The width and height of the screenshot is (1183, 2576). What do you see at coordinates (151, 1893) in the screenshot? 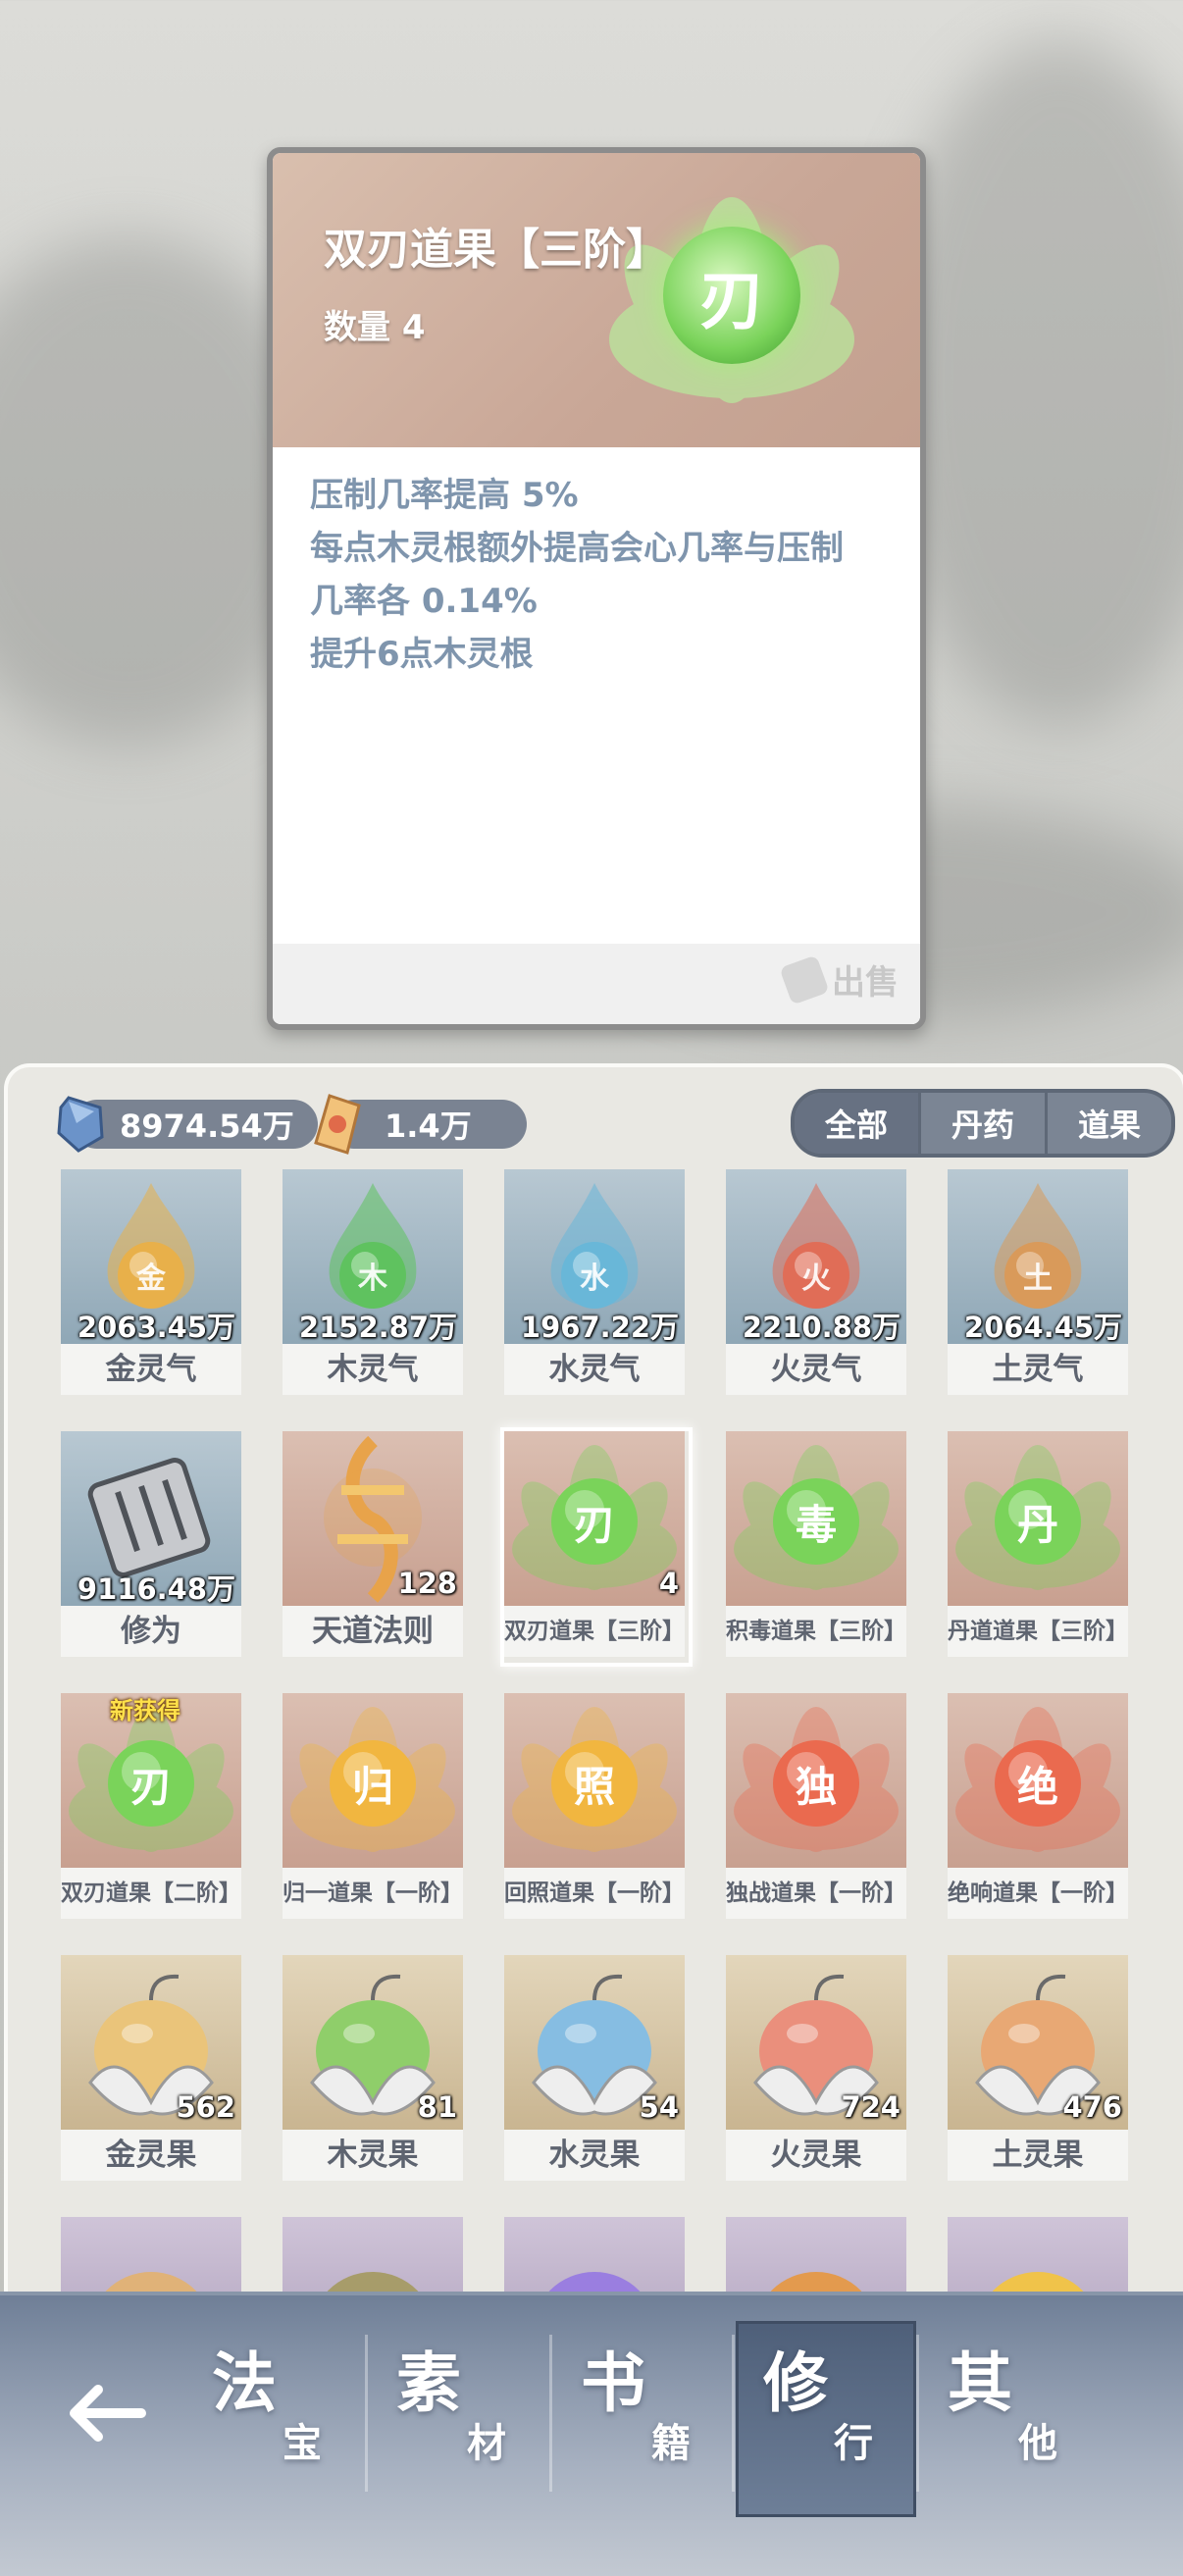
I see `item-name: 双刃道果【二阶】` at bounding box center [151, 1893].